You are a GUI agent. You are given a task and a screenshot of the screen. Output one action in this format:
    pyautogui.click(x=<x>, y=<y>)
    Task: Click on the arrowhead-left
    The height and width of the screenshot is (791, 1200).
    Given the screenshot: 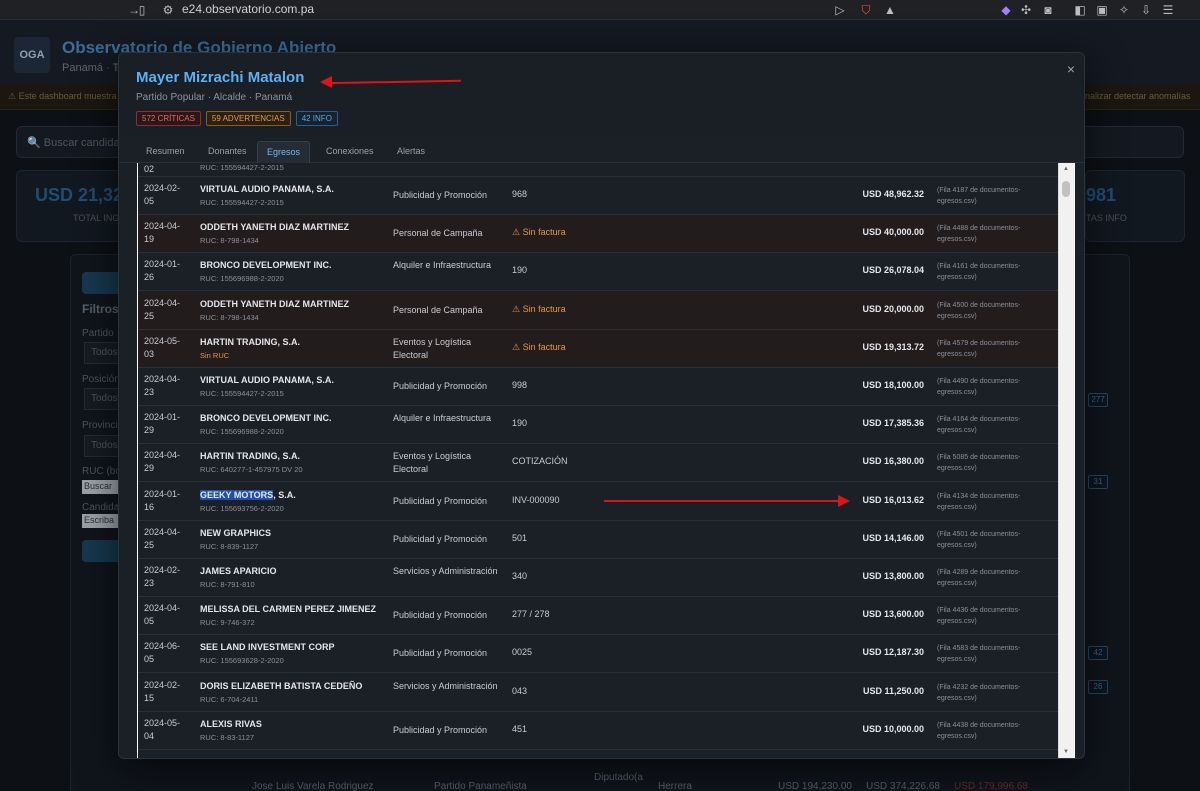 What is the action you would take?
    pyautogui.click(x=326, y=82)
    